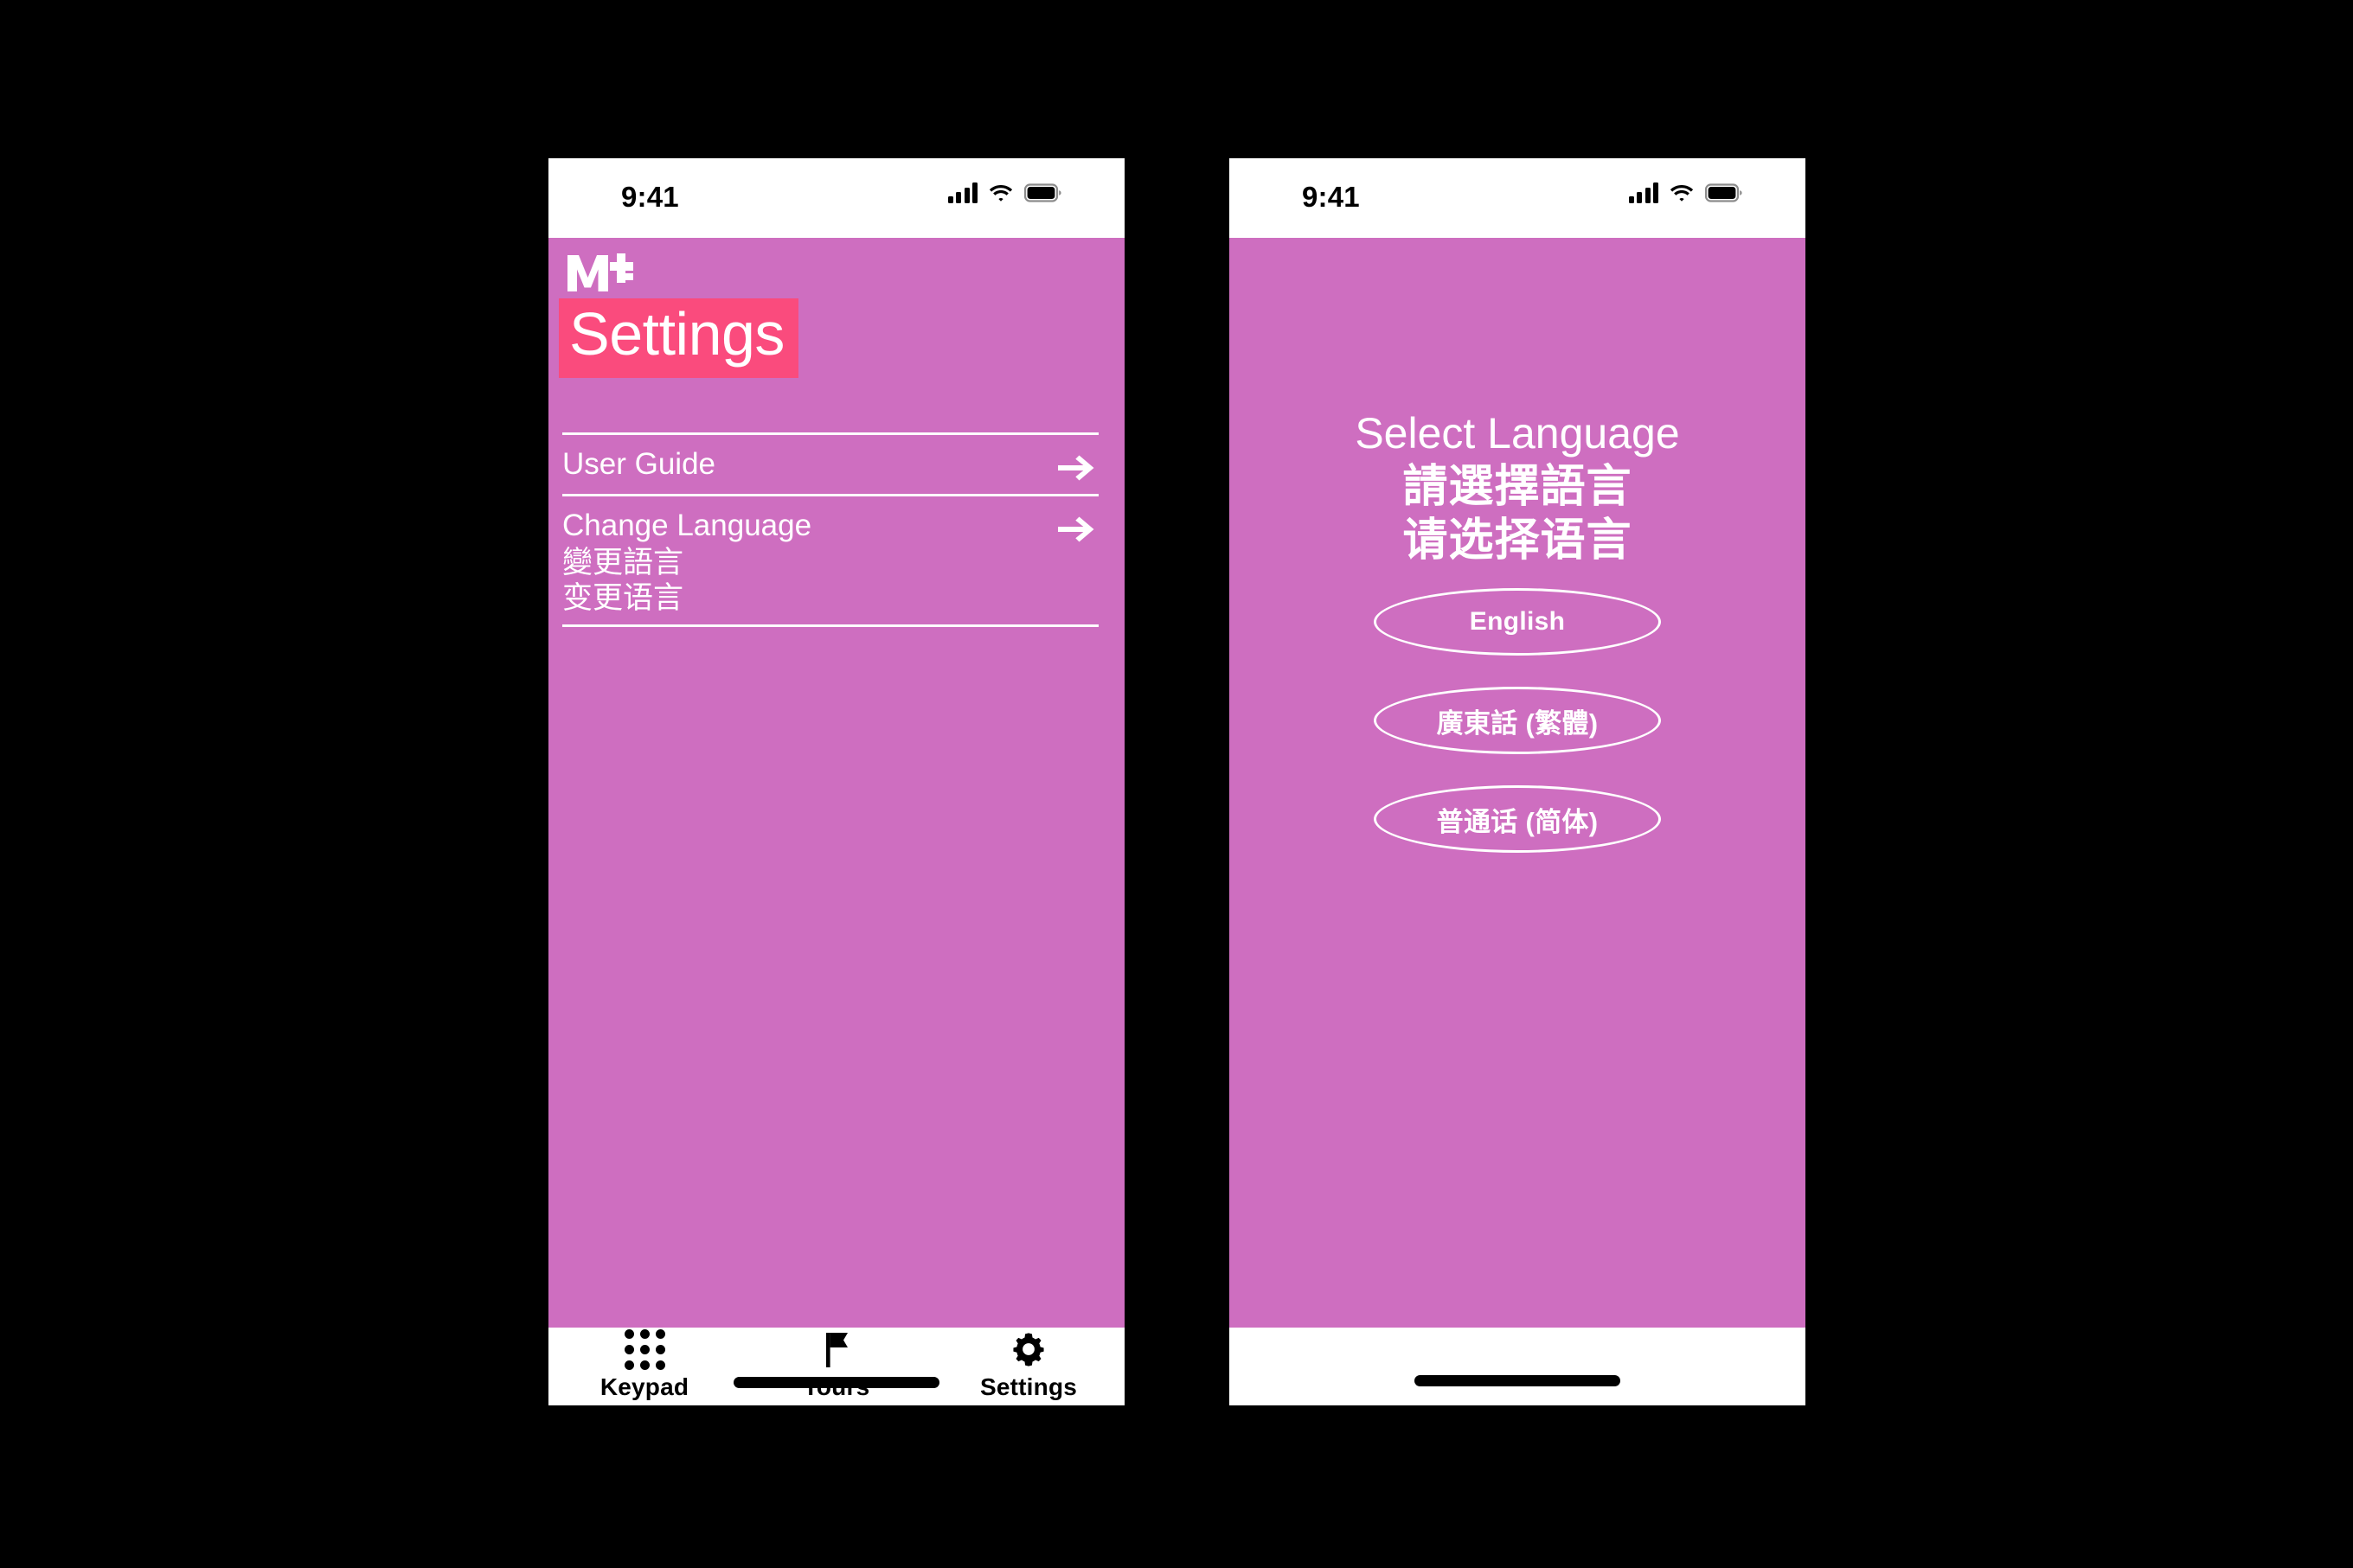 The width and height of the screenshot is (2353, 1568). I want to click on language-heading-traditional: 請選擇語言, so click(1517, 487).